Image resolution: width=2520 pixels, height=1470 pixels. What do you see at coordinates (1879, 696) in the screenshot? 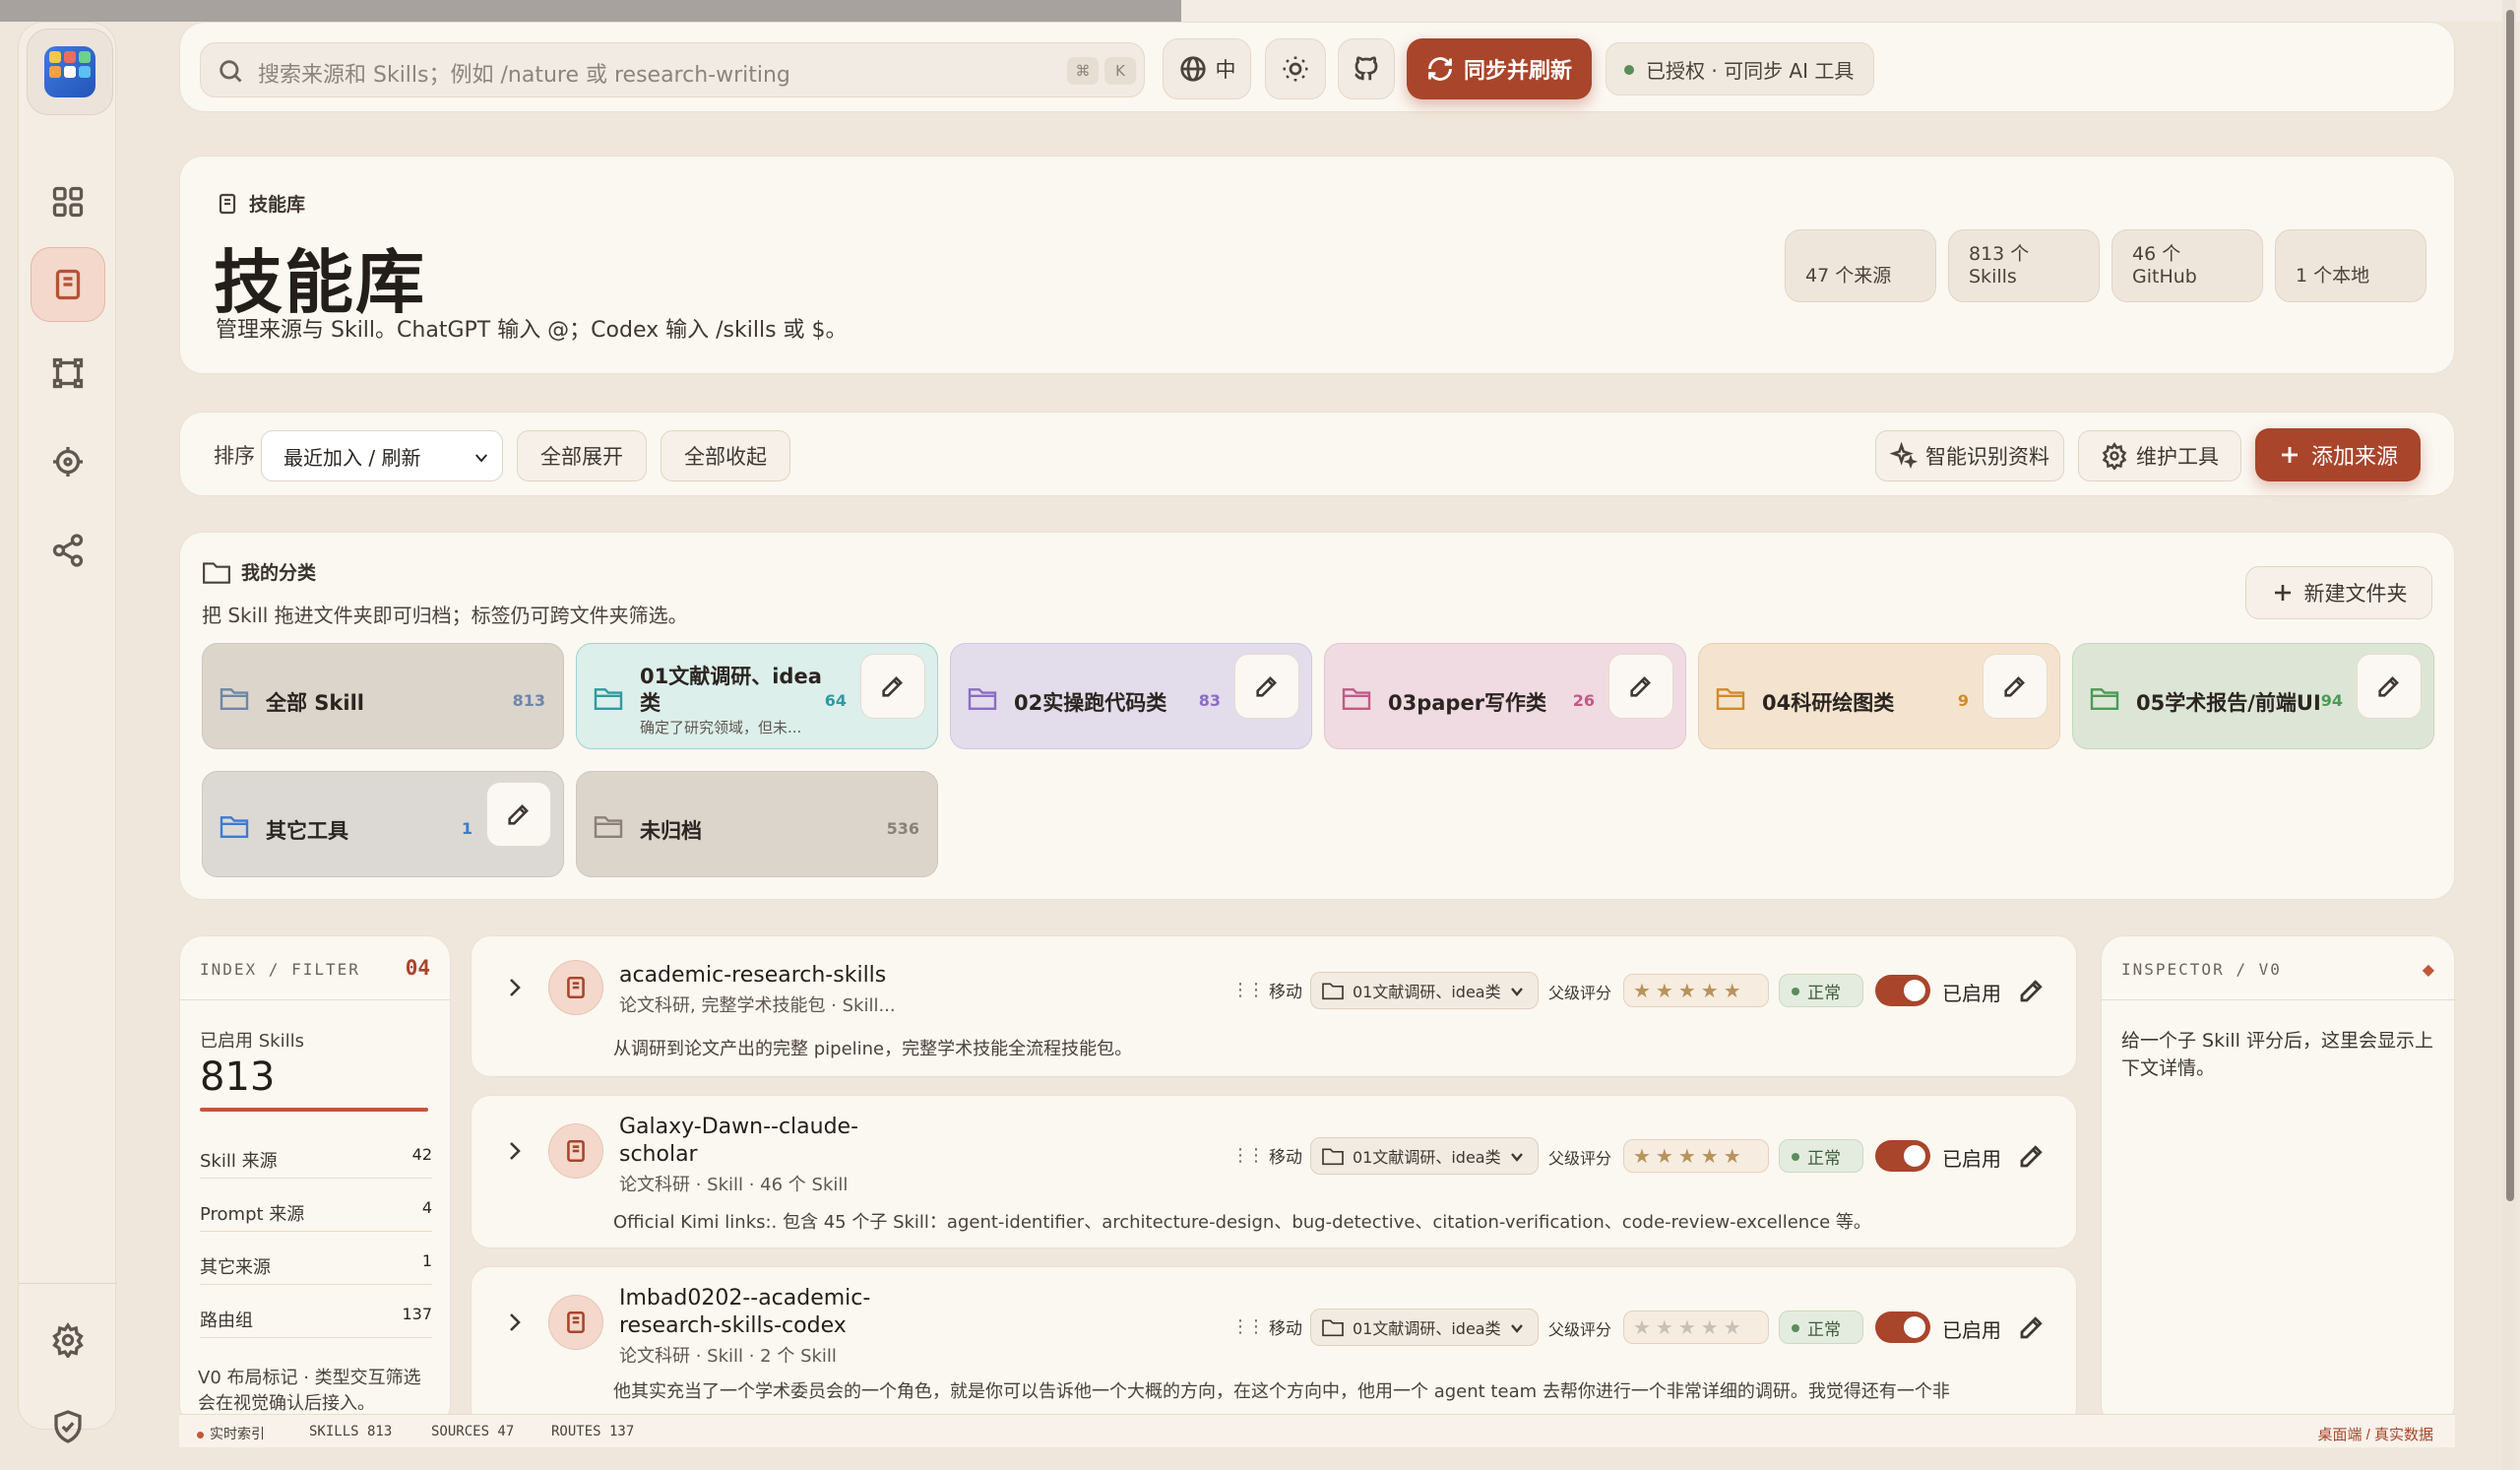
I see `folder-04-figures: 04科研绘图类 9` at bounding box center [1879, 696].